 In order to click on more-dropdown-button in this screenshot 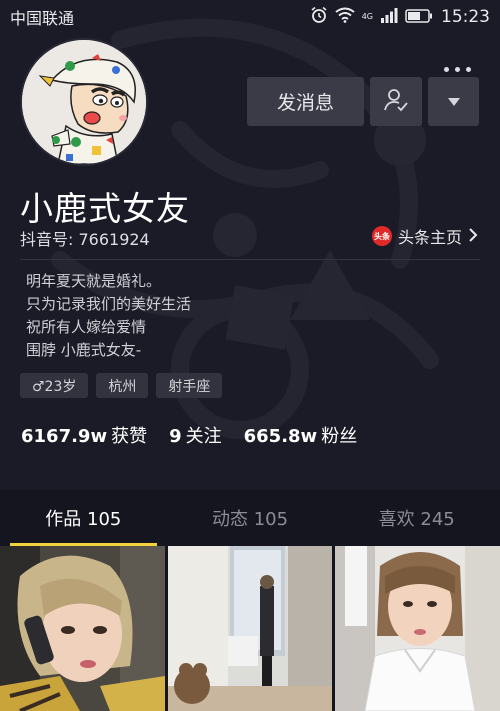, I will do `click(453, 101)`.